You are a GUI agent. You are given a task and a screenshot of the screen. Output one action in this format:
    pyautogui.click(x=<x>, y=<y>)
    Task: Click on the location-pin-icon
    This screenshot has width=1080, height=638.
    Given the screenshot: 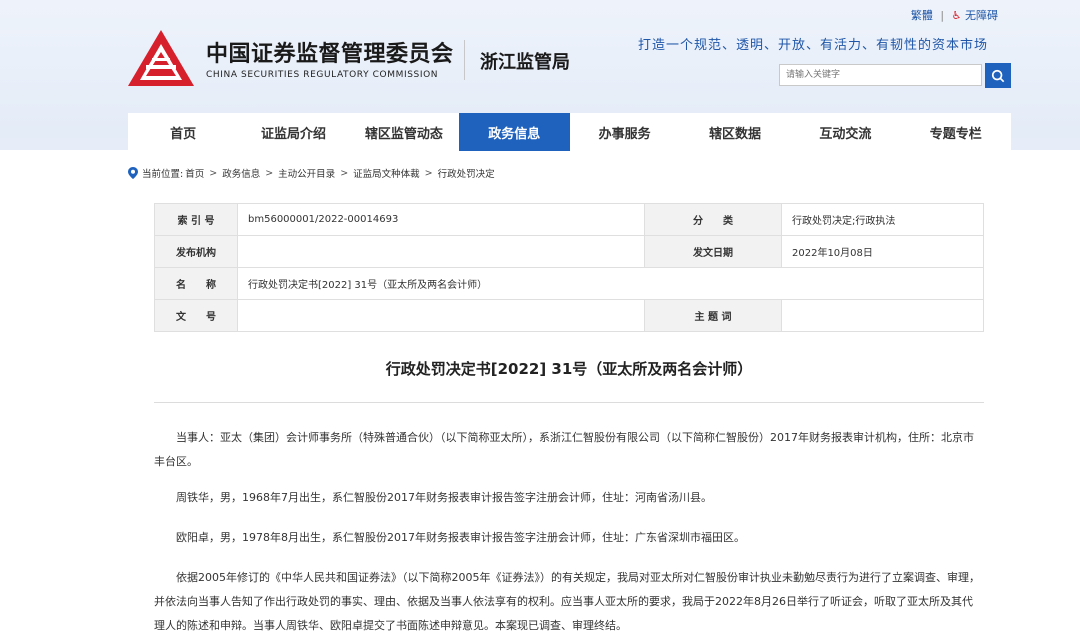 What is the action you would take?
    pyautogui.click(x=133, y=173)
    